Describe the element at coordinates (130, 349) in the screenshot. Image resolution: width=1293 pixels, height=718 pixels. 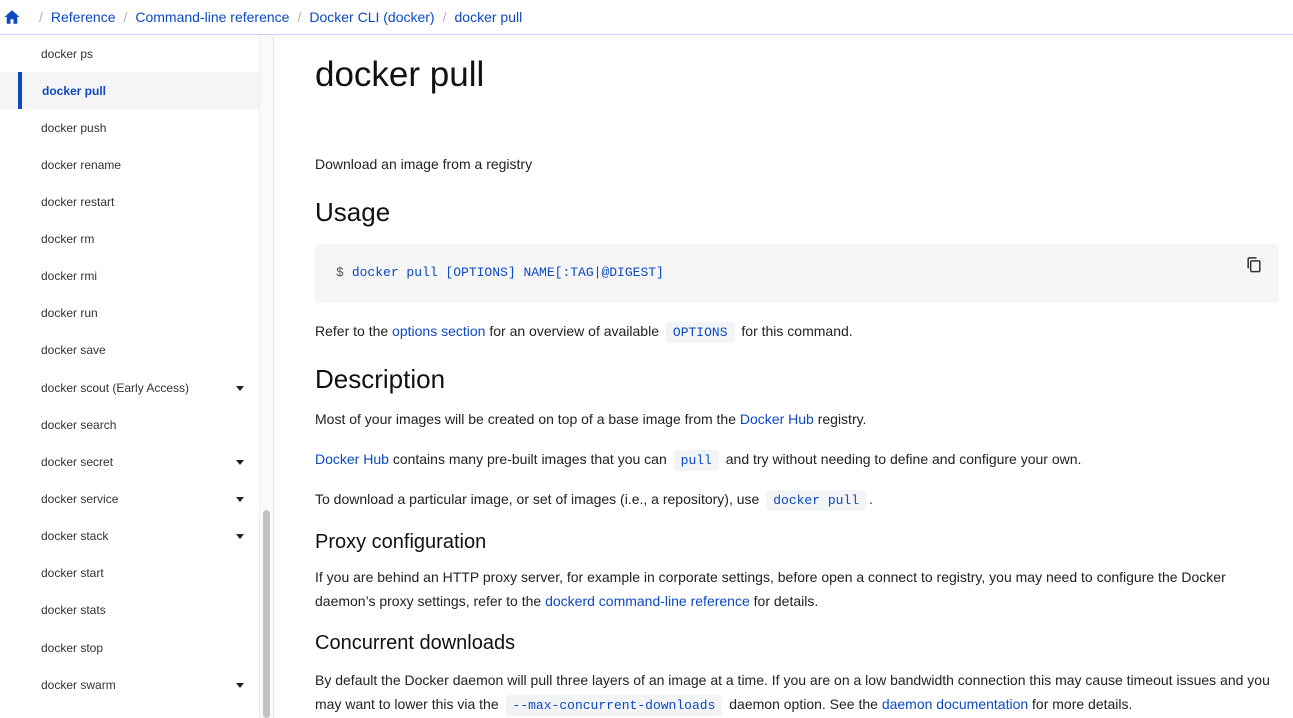
I see `sidebar-item-docker-save: docker save` at that location.